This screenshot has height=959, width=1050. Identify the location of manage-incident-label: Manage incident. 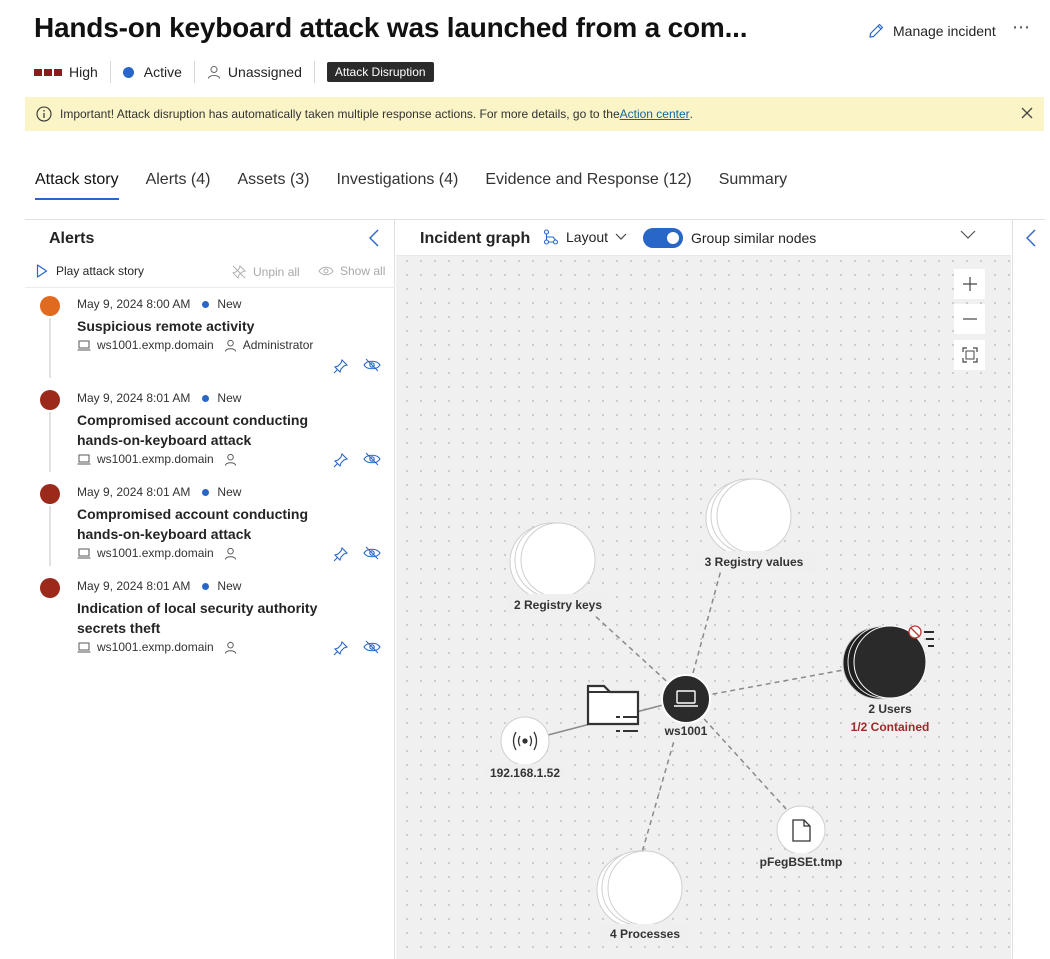
(944, 30).